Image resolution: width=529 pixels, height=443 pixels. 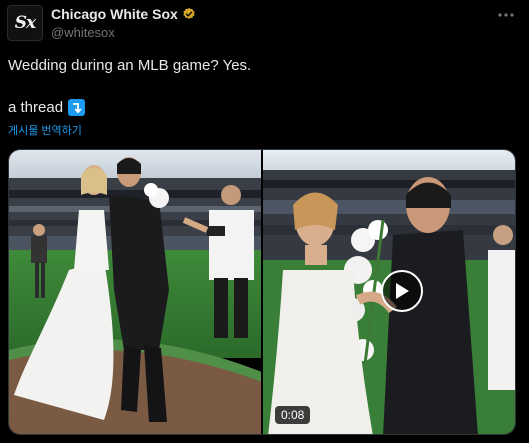 I want to click on thread-arrow-icon, so click(x=77, y=107).